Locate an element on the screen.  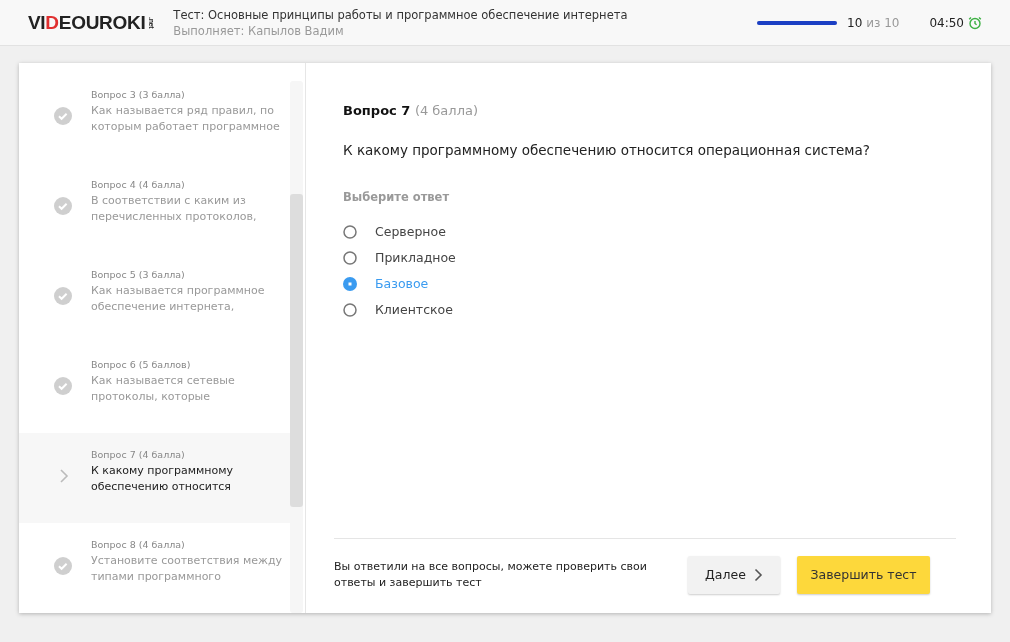
question-preview: К какому программному обеспечению относится is located at coordinates (163, 479).